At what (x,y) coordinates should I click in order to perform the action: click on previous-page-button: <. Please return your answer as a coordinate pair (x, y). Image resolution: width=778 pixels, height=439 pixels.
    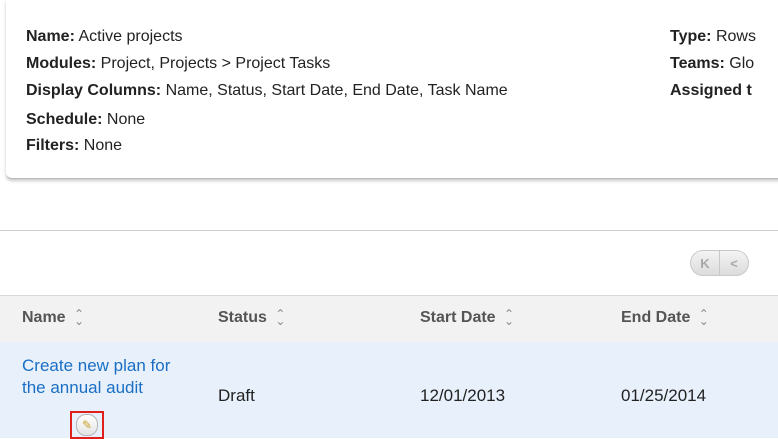
    Looking at the image, I should click on (734, 263).